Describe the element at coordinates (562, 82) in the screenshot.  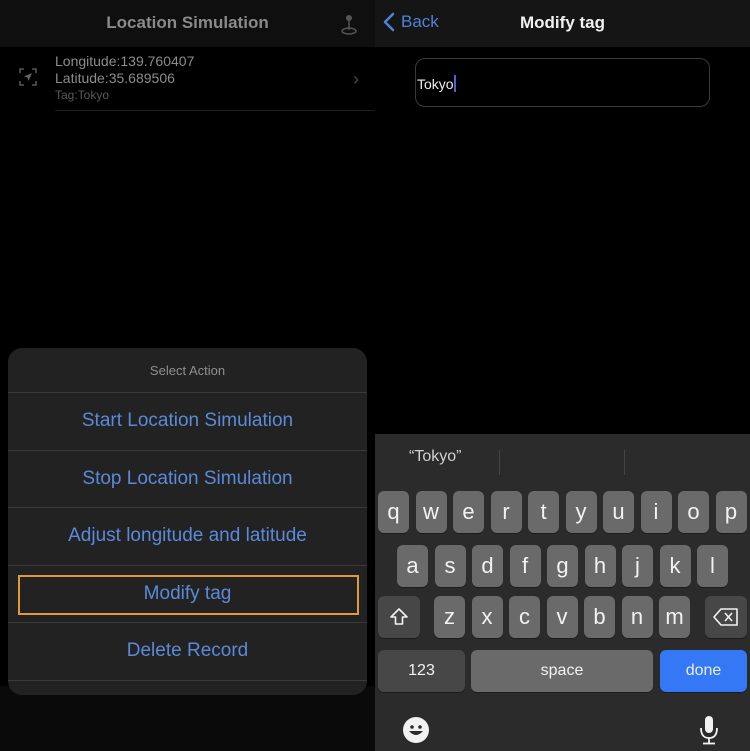
I see `tag-input-field: Tokyo` at that location.